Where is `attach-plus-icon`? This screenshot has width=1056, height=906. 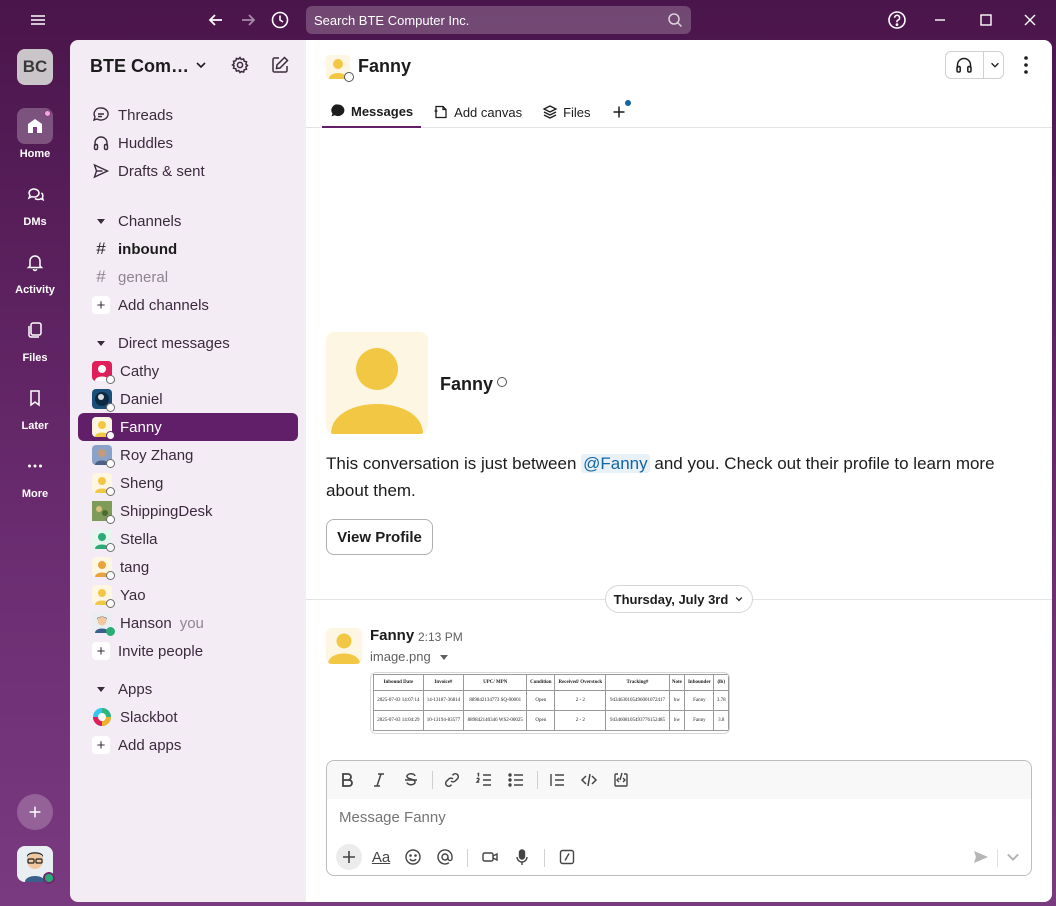
attach-plus-icon is located at coordinates (349, 857).